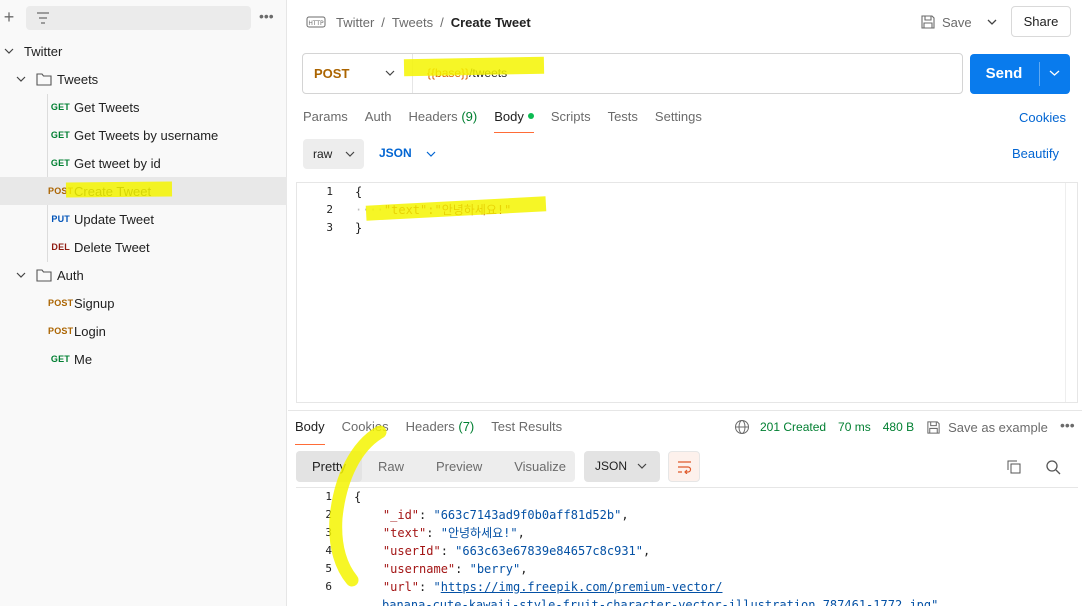  Describe the element at coordinates (60, 219) in the screenshot. I see `method-badge: PUT` at that location.